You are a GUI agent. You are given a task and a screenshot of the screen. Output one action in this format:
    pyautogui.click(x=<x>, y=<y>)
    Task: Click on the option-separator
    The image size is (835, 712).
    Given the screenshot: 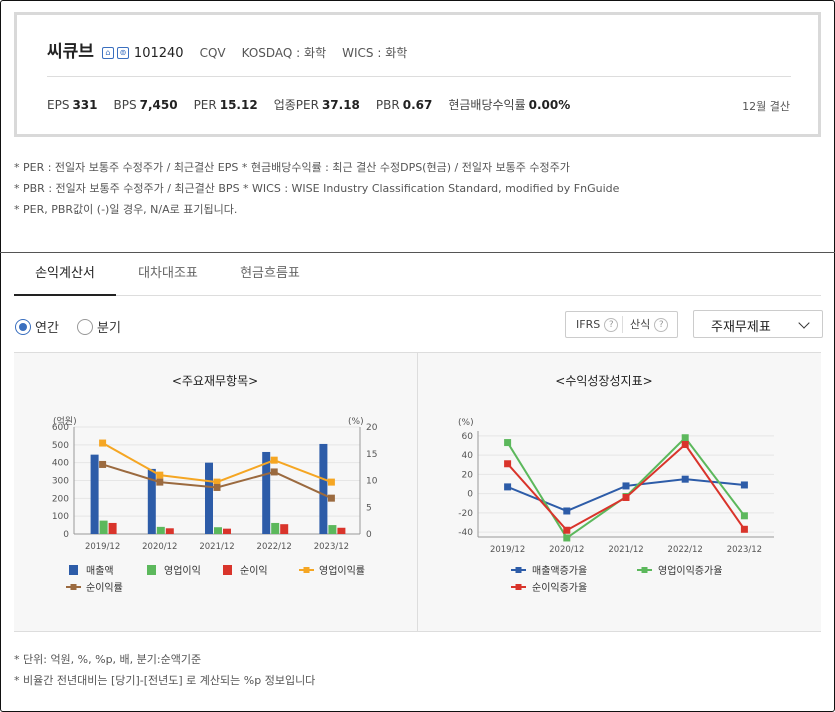 What is the action you would take?
    pyautogui.click(x=622, y=324)
    